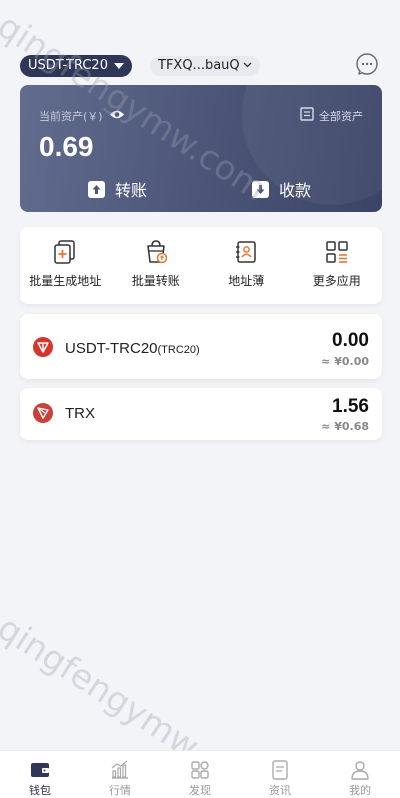 The width and height of the screenshot is (400, 798). I want to click on discover-icon, so click(200, 770).